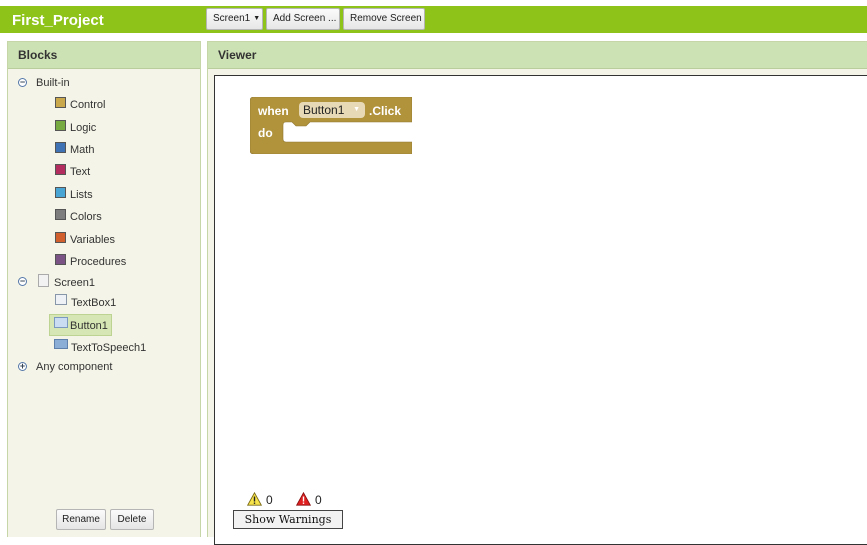  I want to click on textbox-icon, so click(61, 299).